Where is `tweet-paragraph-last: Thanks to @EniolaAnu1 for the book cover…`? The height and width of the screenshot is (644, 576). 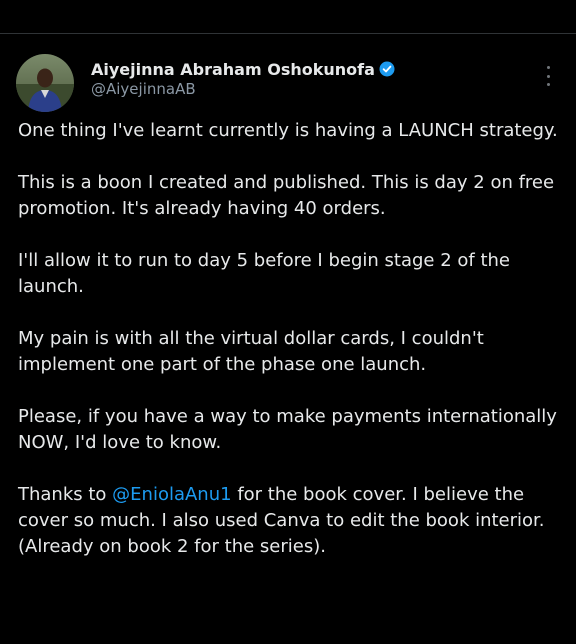 tweet-paragraph-last: Thanks to @EniolaAnu1 for the book cover… is located at coordinates (288, 521).